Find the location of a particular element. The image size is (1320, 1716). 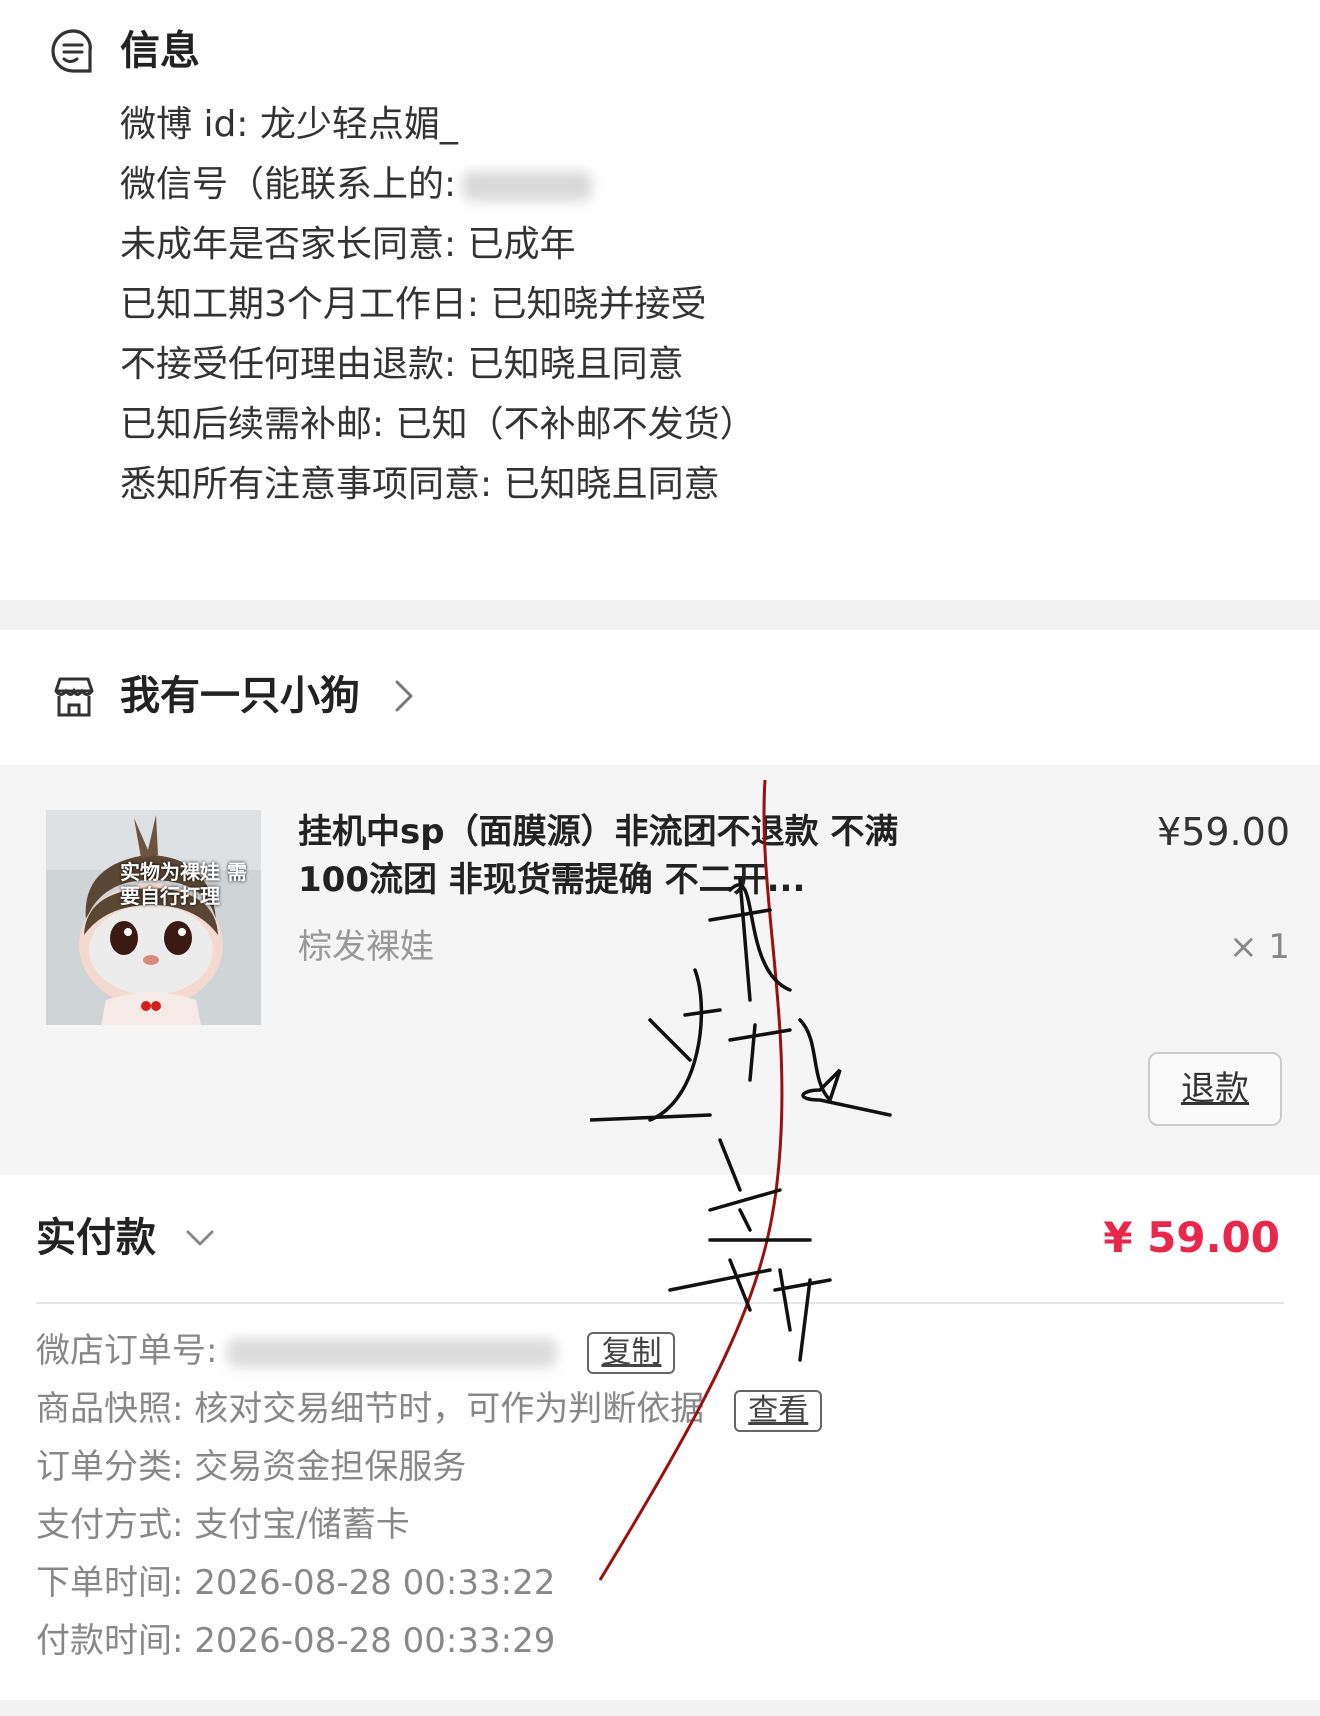

product-price: ¥59.00 is located at coordinates (1223, 832).